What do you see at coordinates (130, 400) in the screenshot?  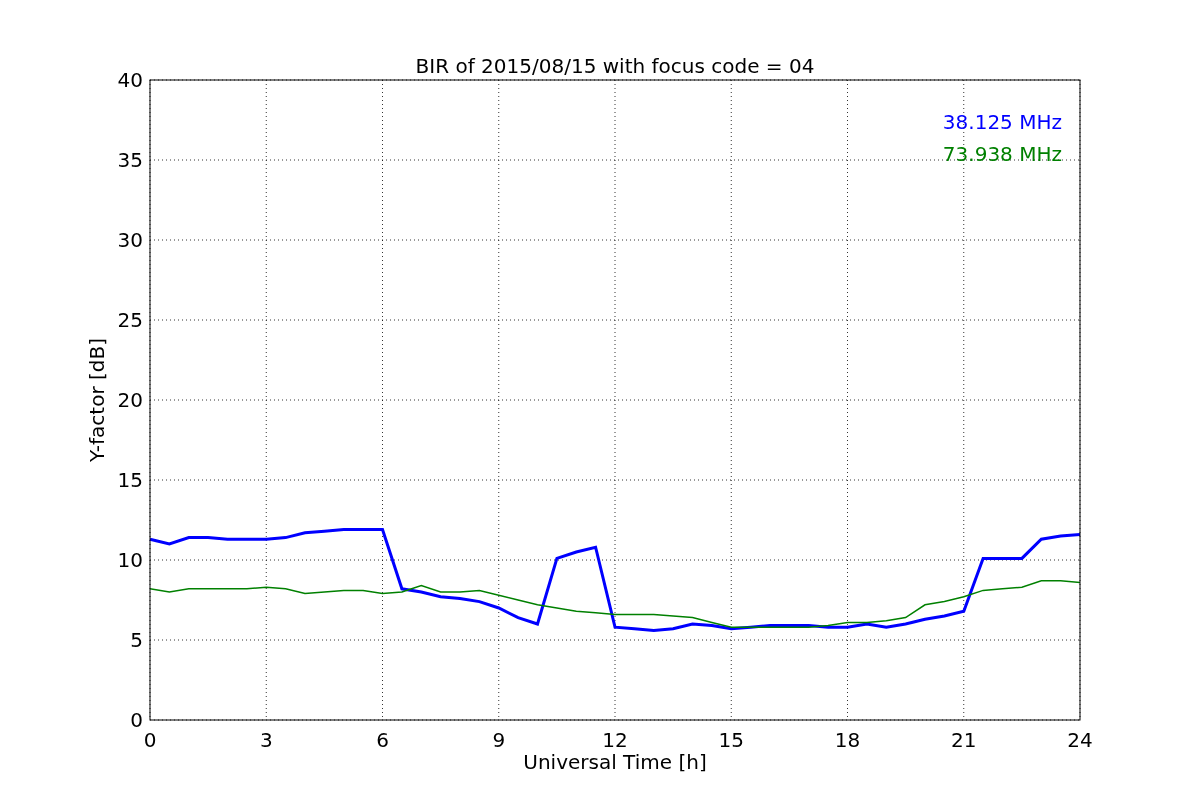 I see `tick-label: 20` at bounding box center [130, 400].